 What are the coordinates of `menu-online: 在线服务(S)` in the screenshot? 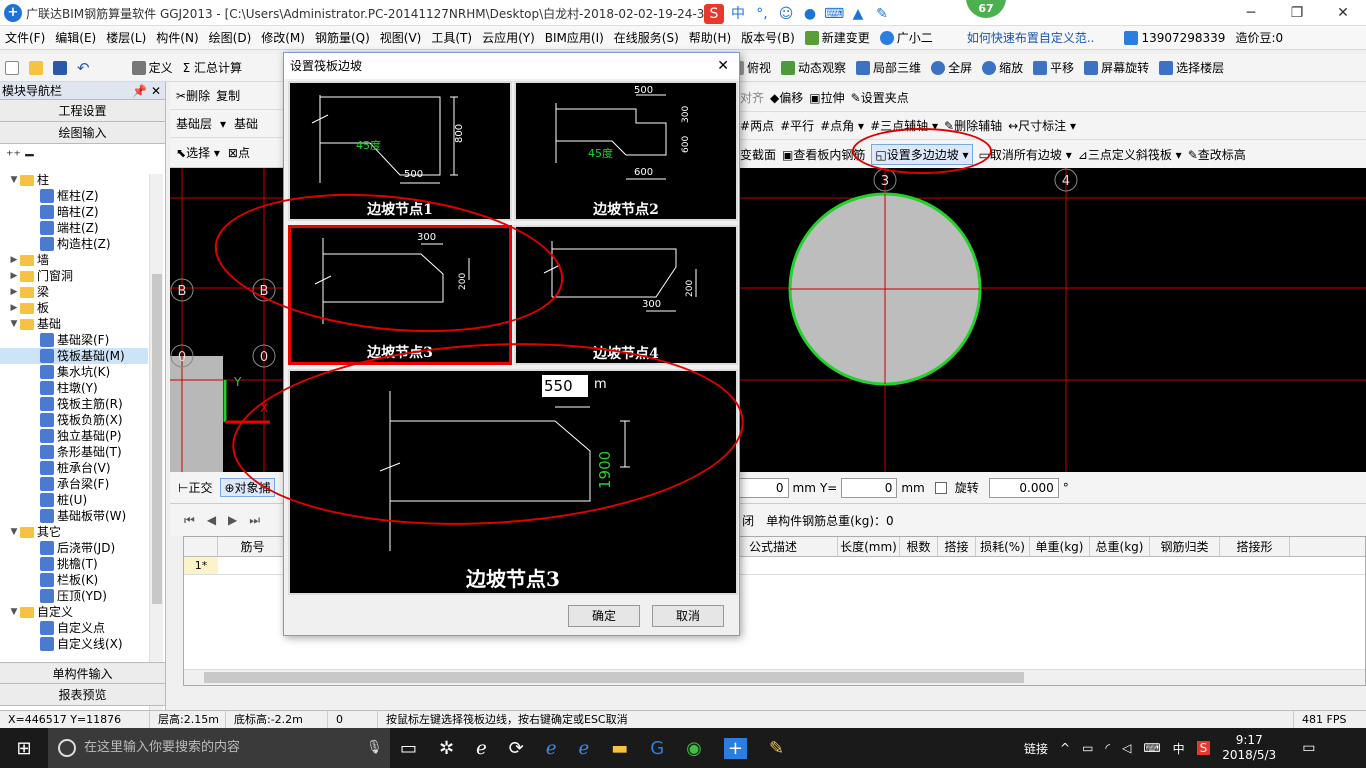 It's located at (646, 37).